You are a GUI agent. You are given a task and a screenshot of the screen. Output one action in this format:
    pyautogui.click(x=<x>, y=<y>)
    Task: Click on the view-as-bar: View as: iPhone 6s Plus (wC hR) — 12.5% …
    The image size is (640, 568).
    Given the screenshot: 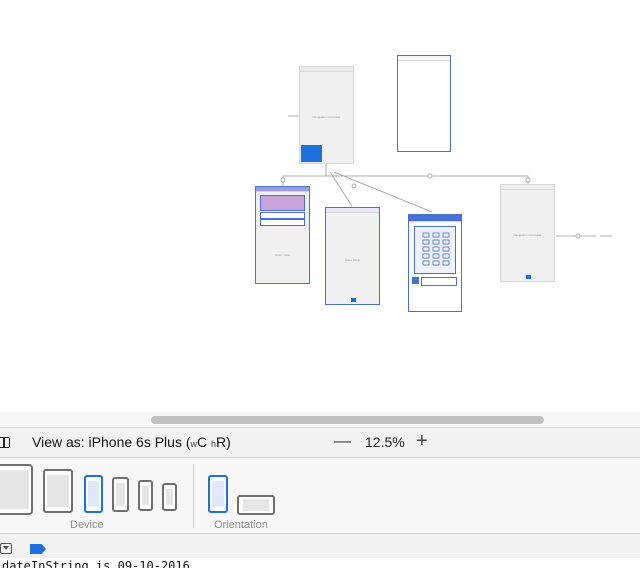 What is the action you would take?
    pyautogui.click(x=320, y=443)
    